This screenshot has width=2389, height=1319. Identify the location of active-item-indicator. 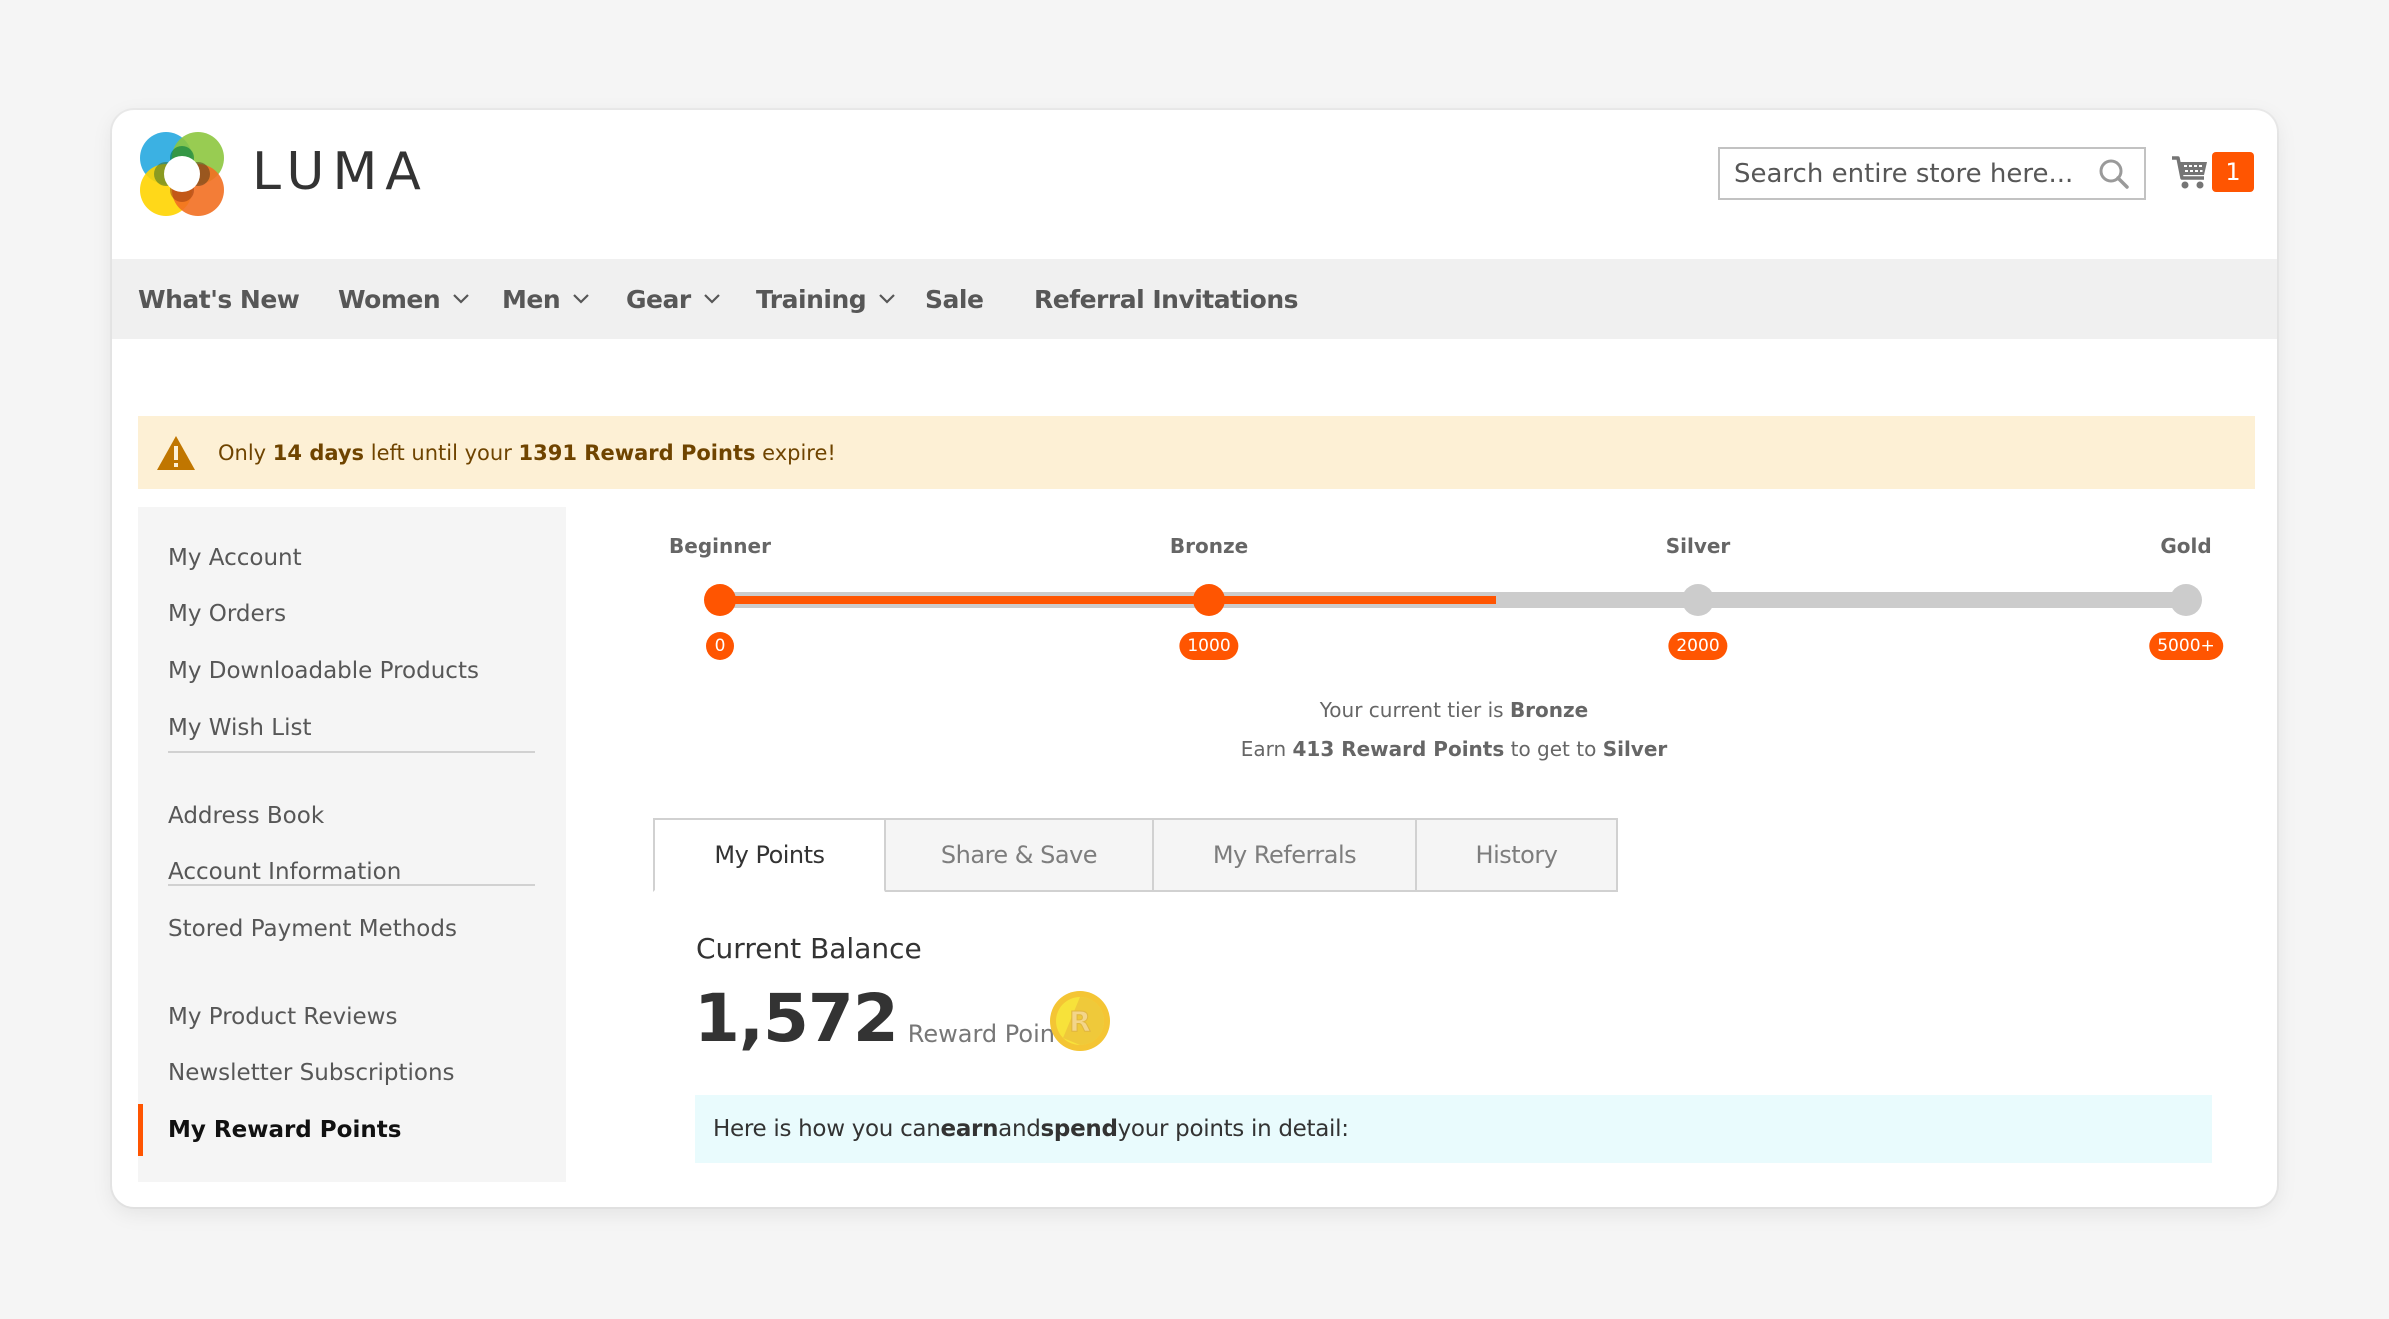
(140, 1130).